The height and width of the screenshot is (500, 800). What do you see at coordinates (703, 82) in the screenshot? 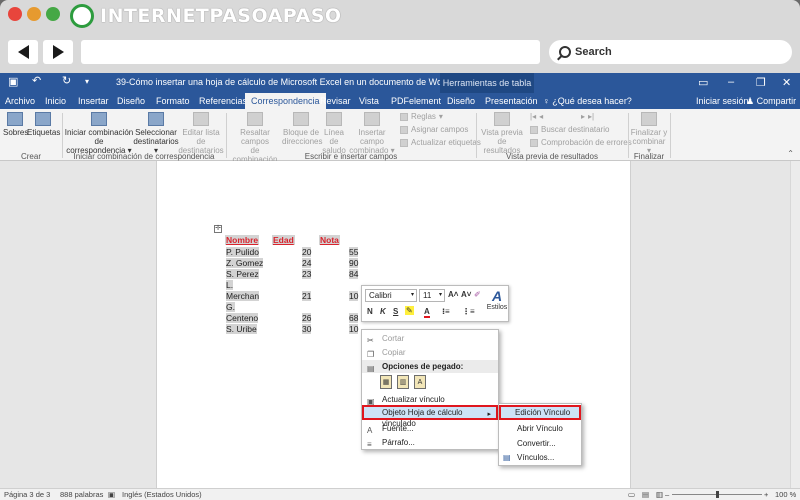
I see `ribbon-display-icon: ▭` at bounding box center [703, 82].